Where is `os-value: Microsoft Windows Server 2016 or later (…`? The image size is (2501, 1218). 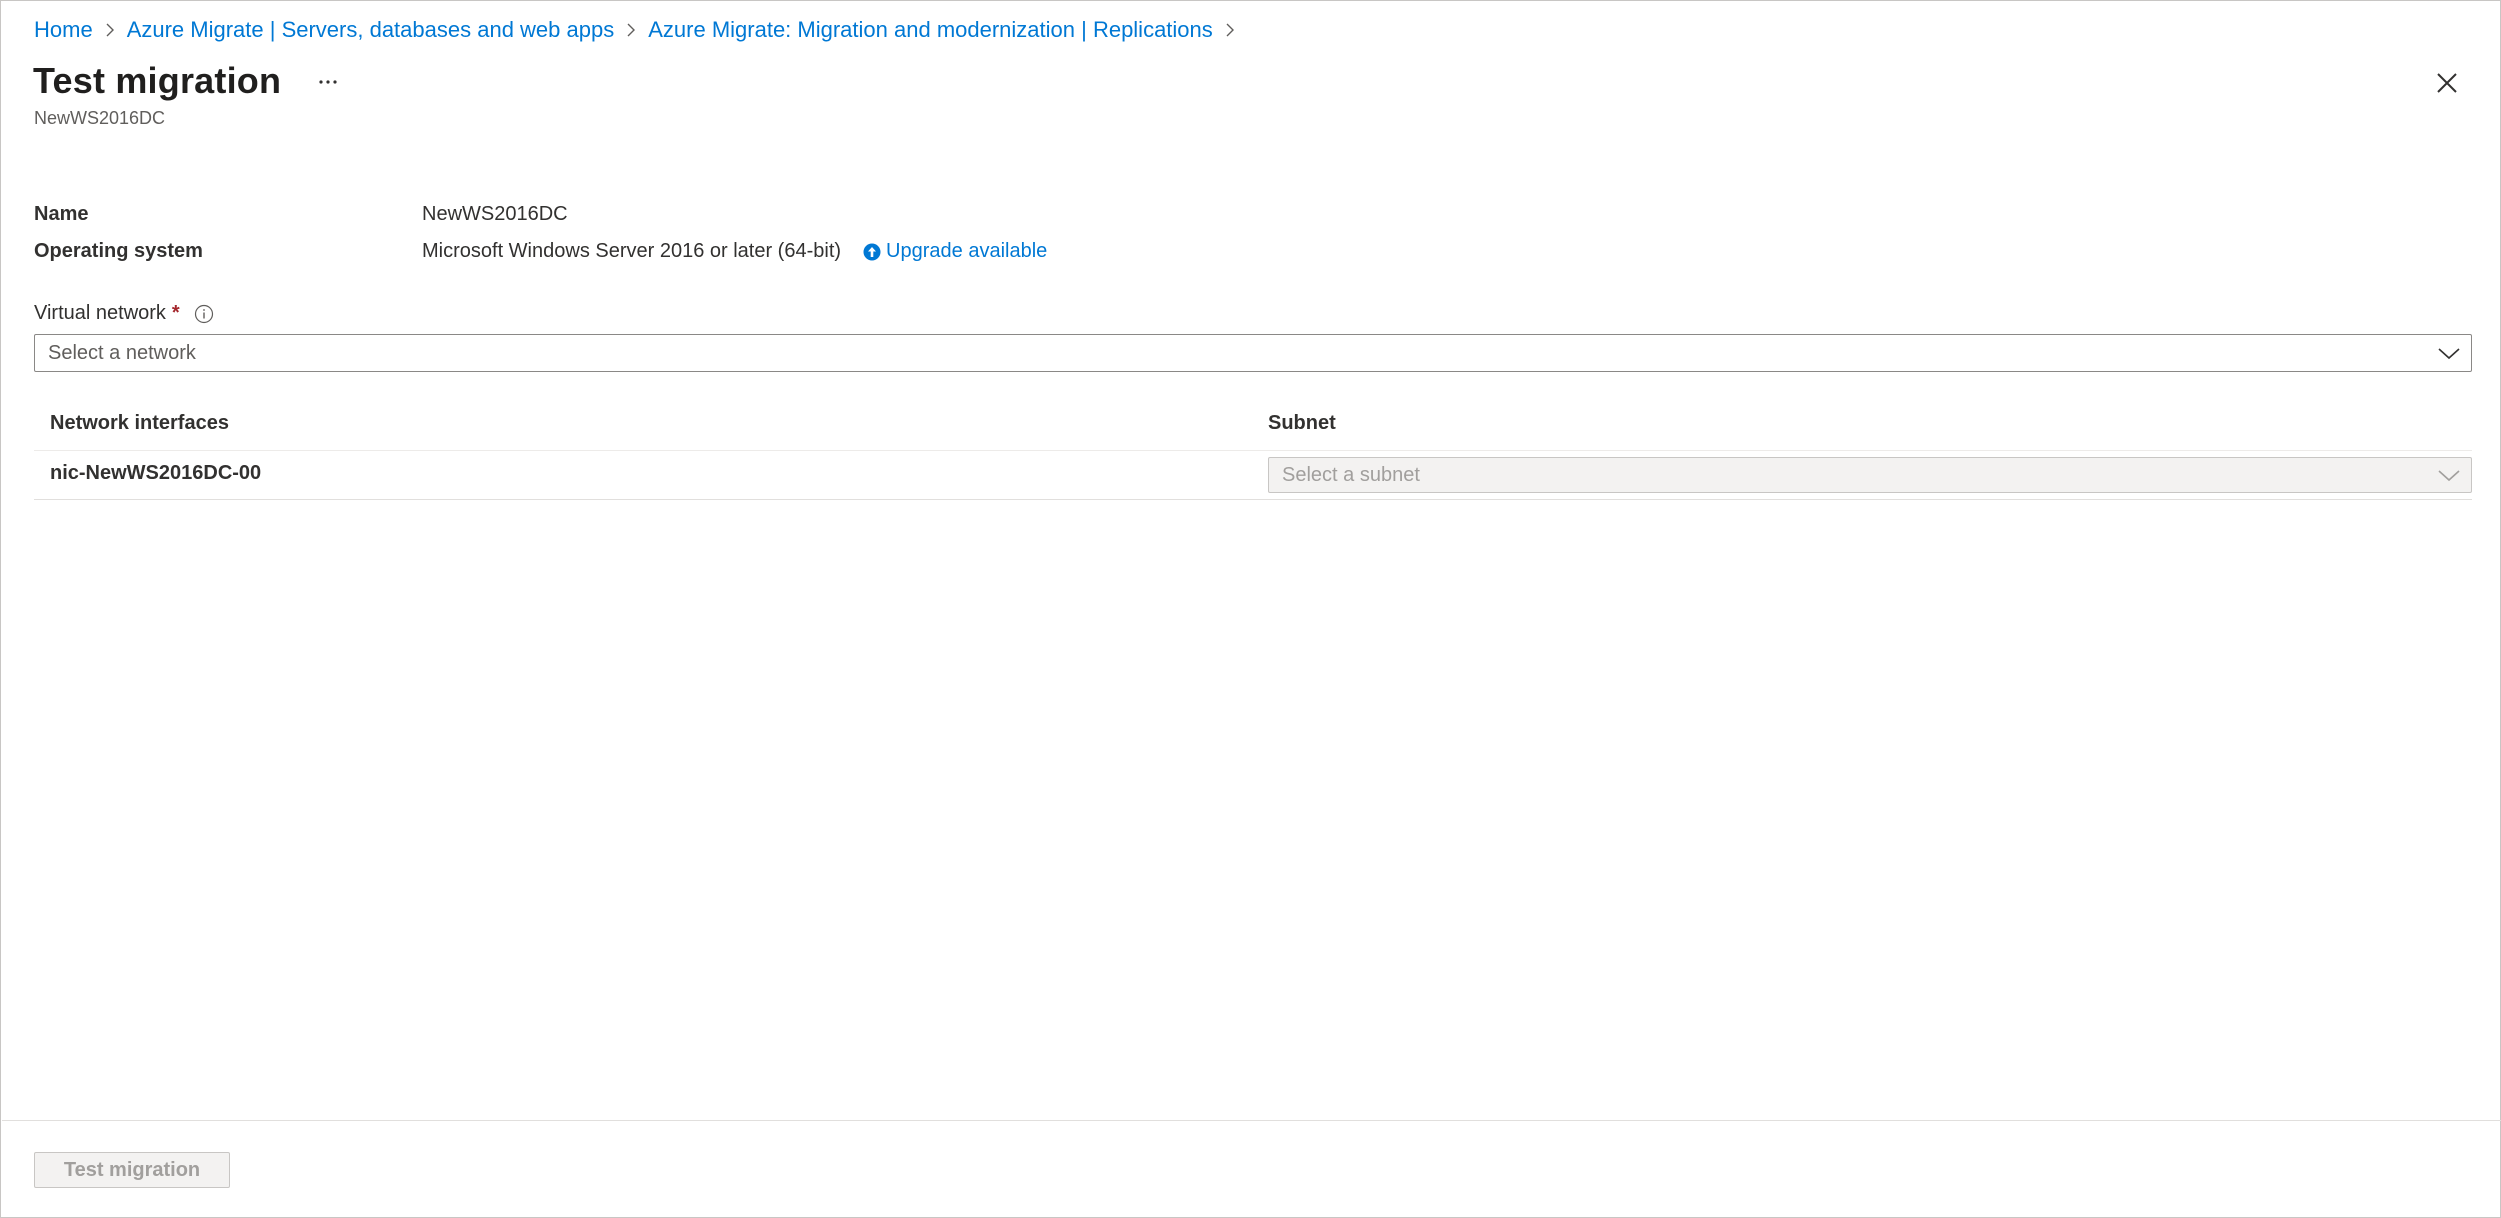
os-value: Microsoft Windows Server 2016 or later (… is located at coordinates (632, 251).